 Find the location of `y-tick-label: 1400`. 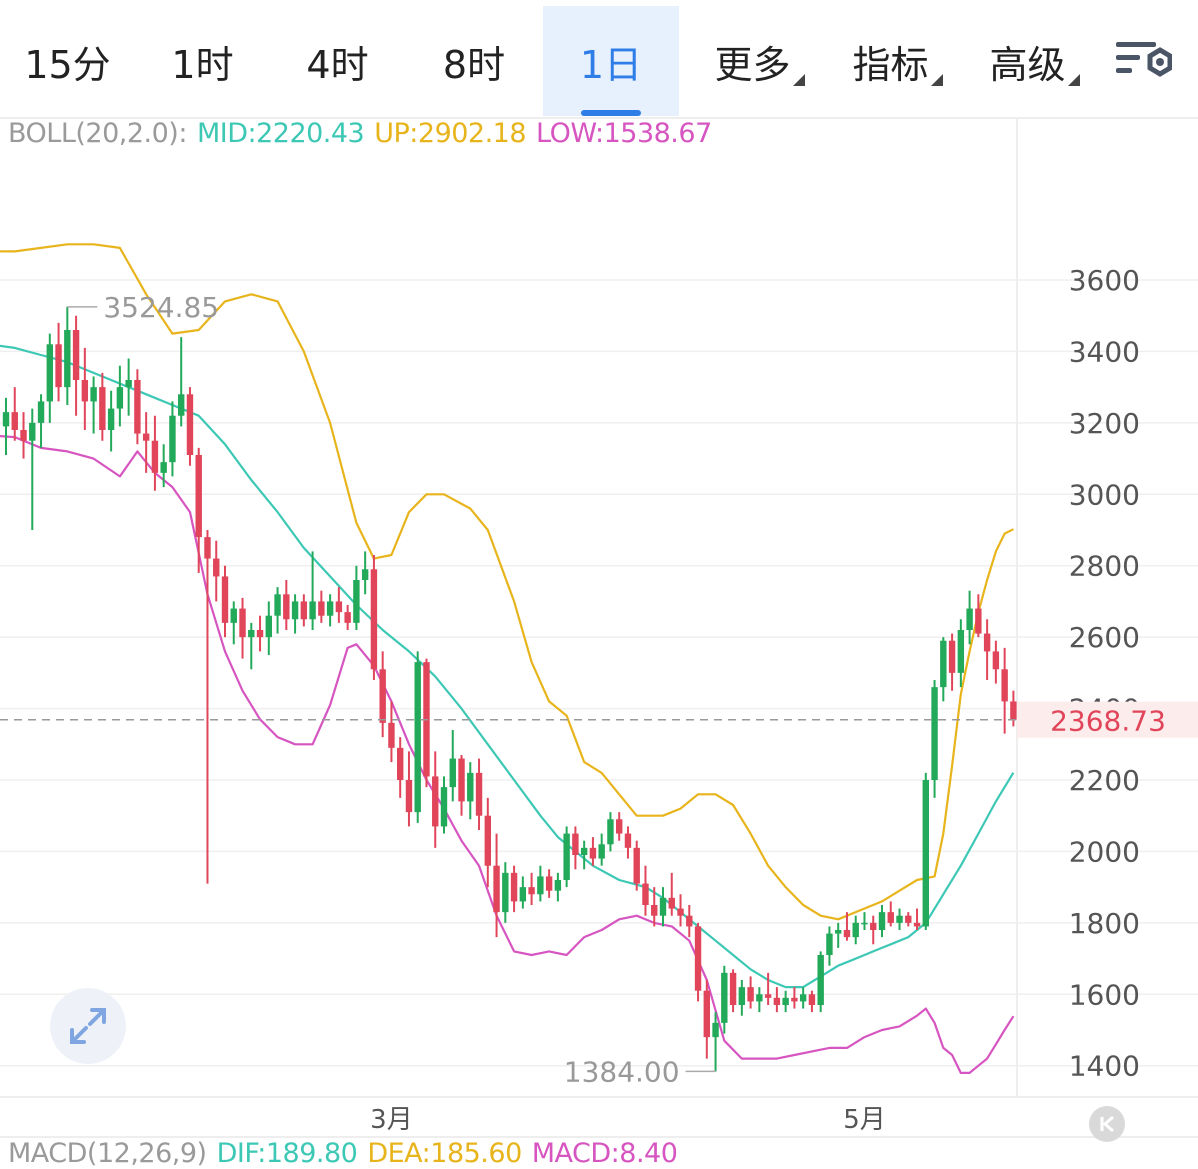

y-tick-label: 1400 is located at coordinates (1104, 1066).